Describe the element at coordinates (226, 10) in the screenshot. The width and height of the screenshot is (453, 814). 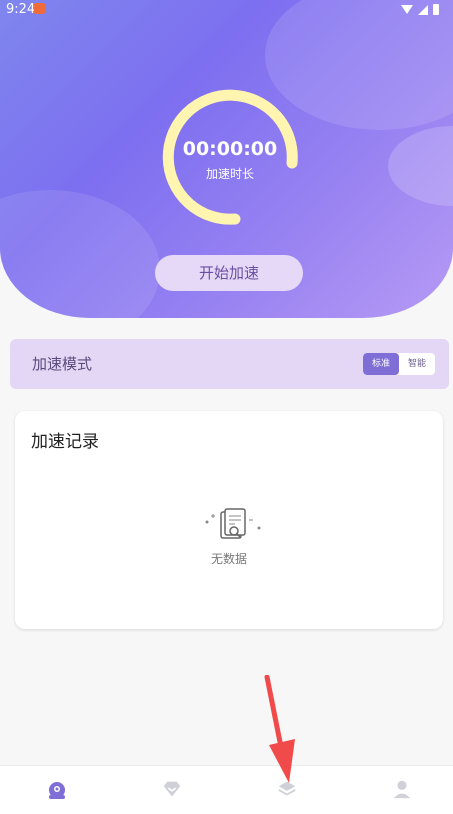
I see `status-bar: 9:24` at that location.